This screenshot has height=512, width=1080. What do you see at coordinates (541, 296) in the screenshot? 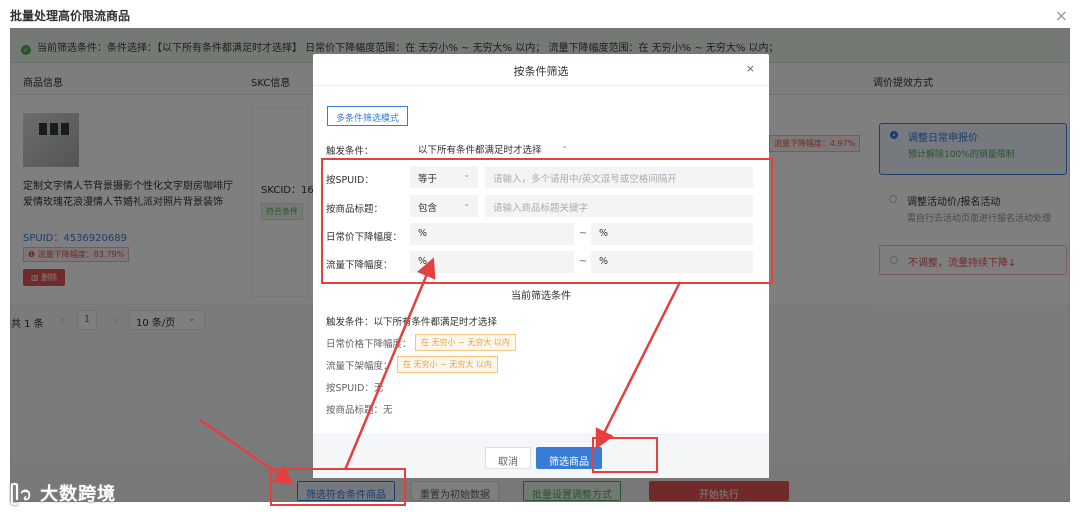
I see `current-conditions-title: 当前筛选条件` at bounding box center [541, 296].